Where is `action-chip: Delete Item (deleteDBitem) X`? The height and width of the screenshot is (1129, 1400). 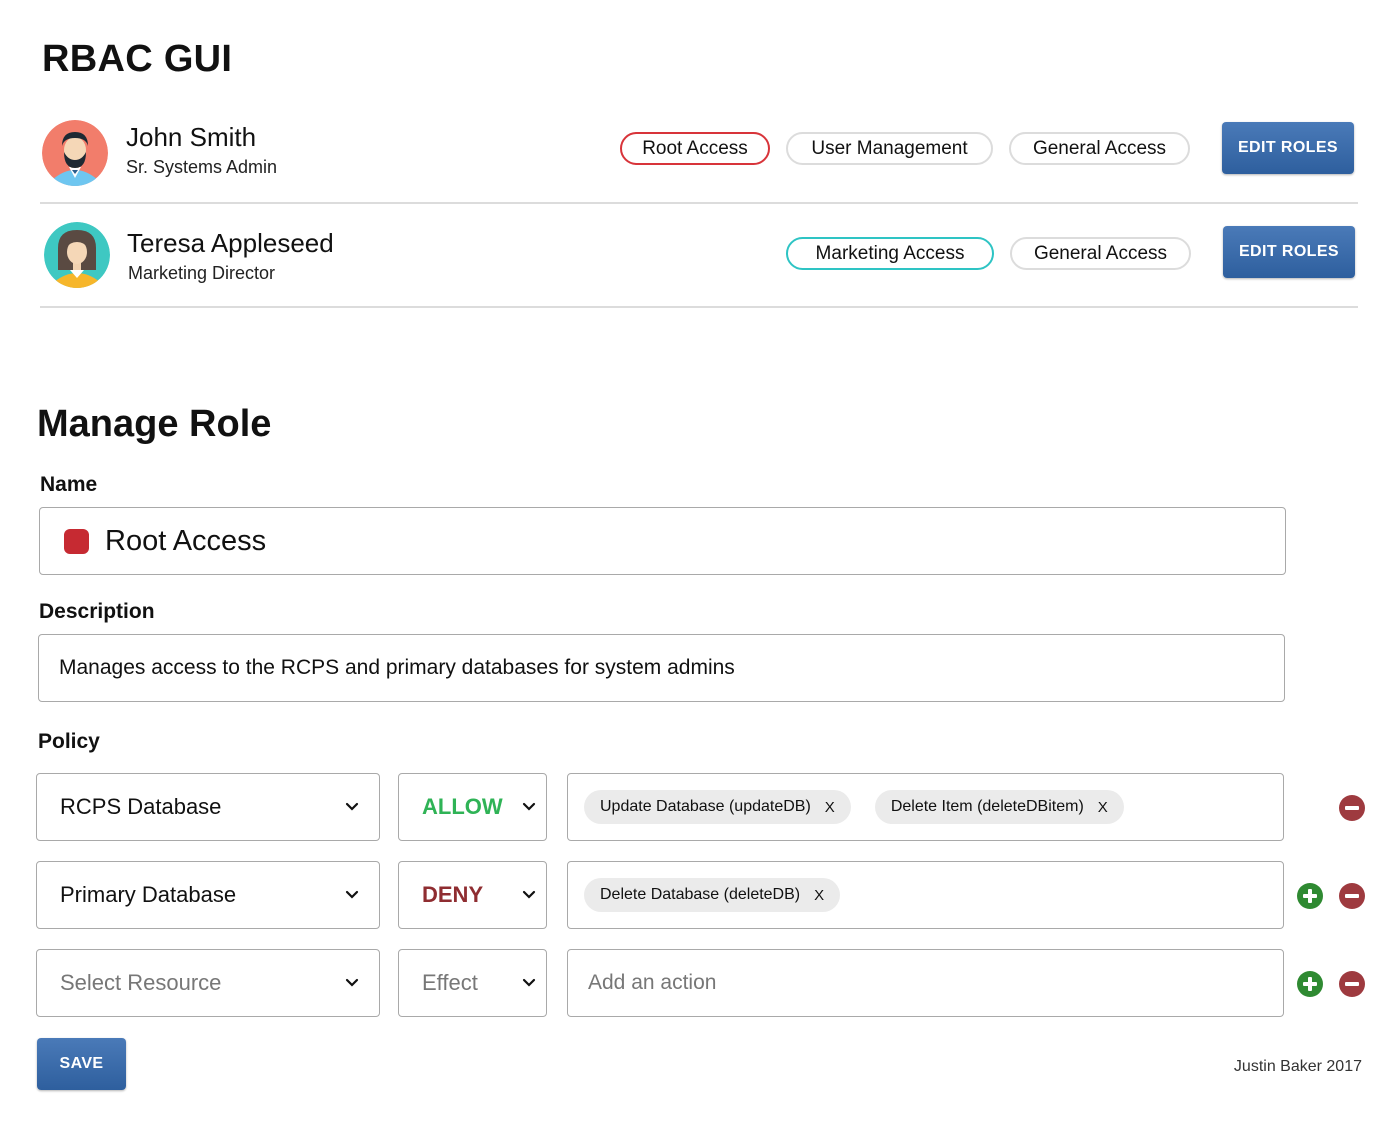 action-chip: Delete Item (deleteDBitem) X is located at coordinates (999, 807).